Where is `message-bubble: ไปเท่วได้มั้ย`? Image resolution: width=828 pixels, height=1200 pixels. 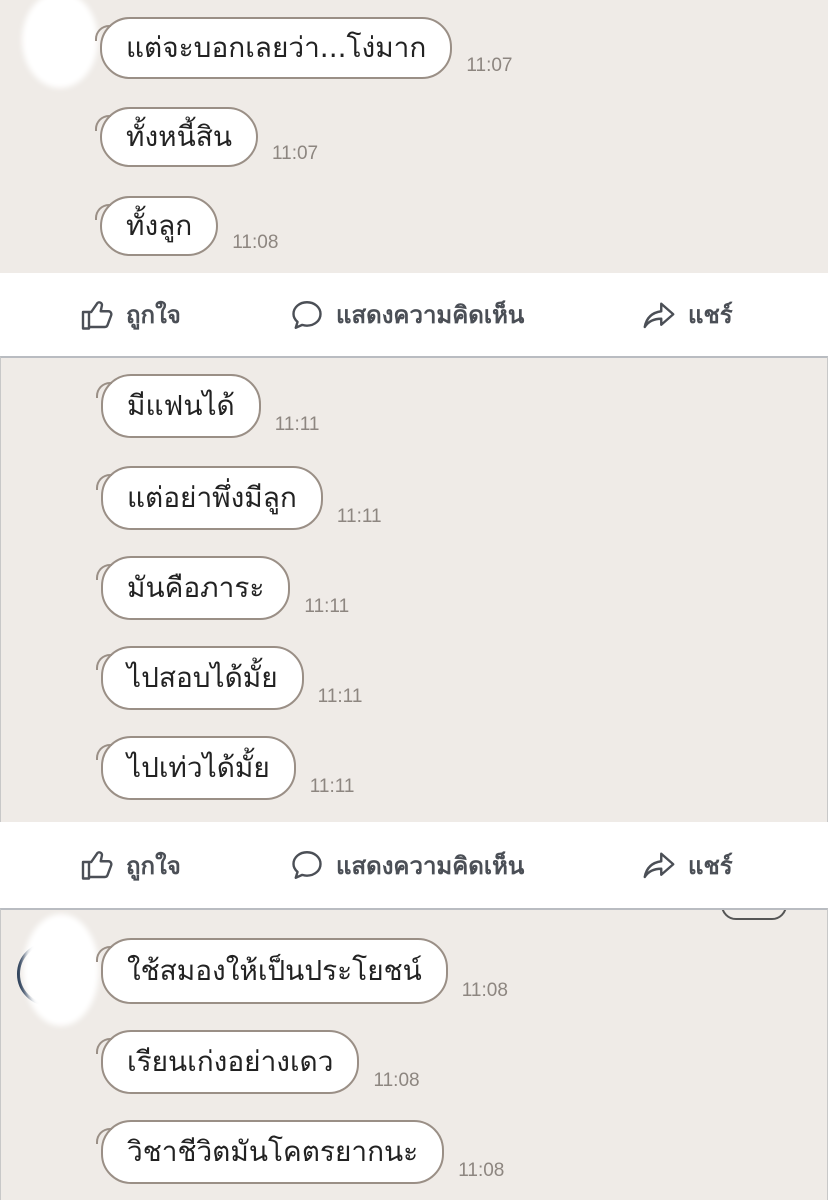
message-bubble: ไปเท่วได้มั้ย is located at coordinates (196, 768).